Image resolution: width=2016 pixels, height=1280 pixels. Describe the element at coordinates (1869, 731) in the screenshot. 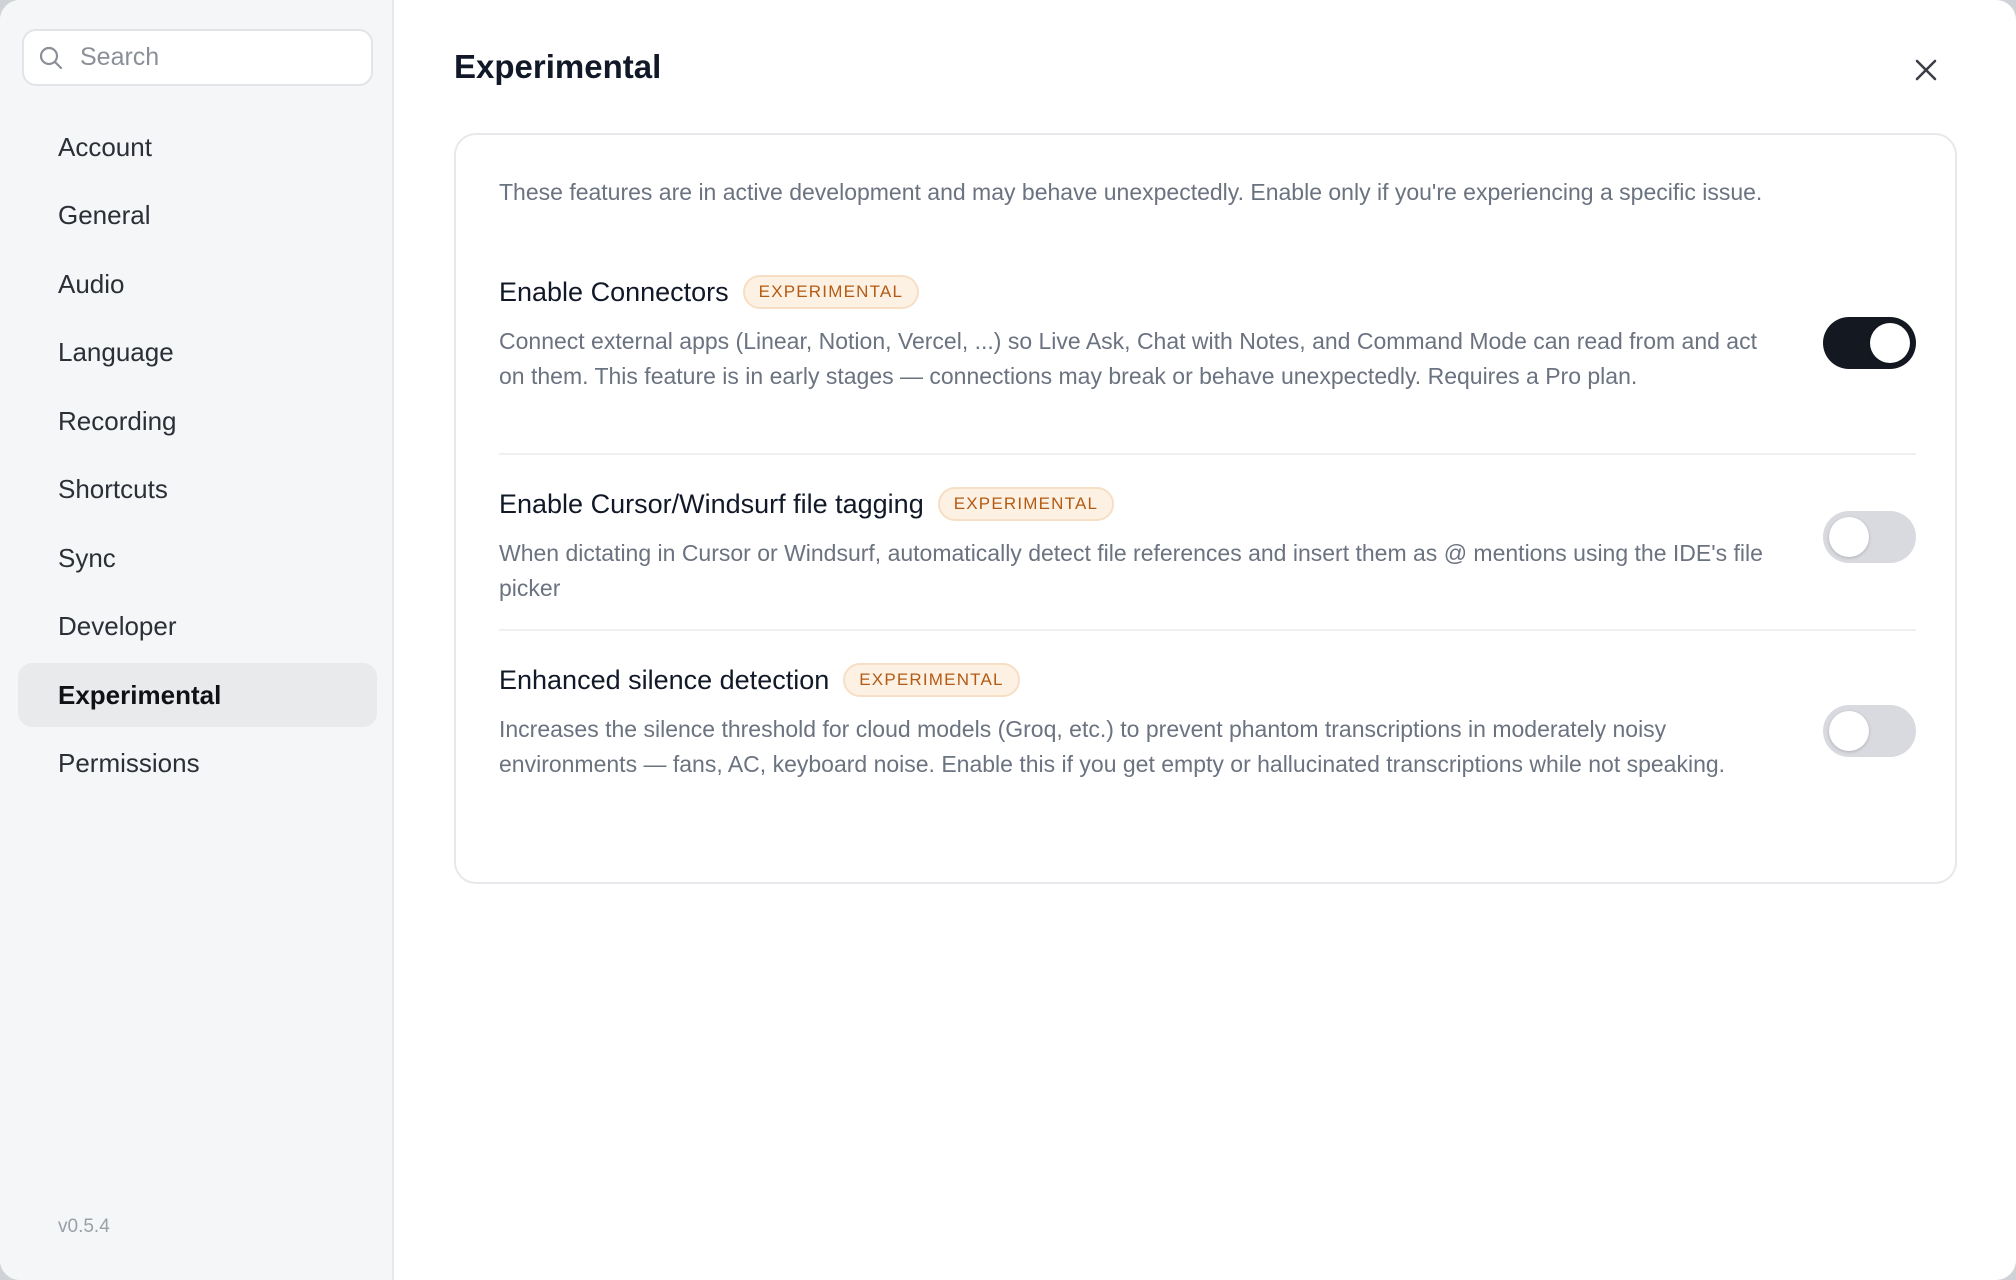

I see `silence-detection-toggle` at that location.